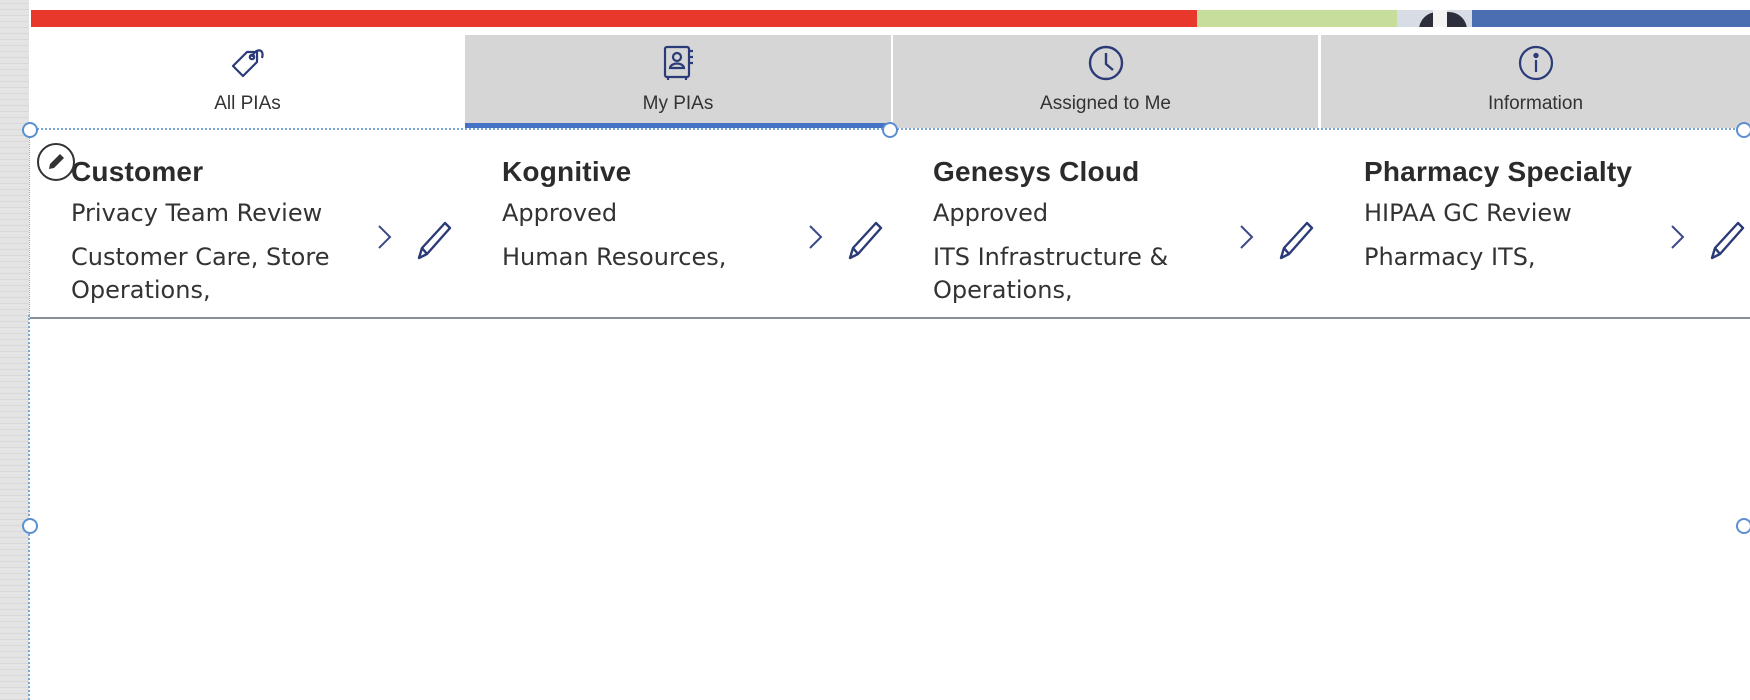  I want to click on tab-label: Information, so click(1535, 103).